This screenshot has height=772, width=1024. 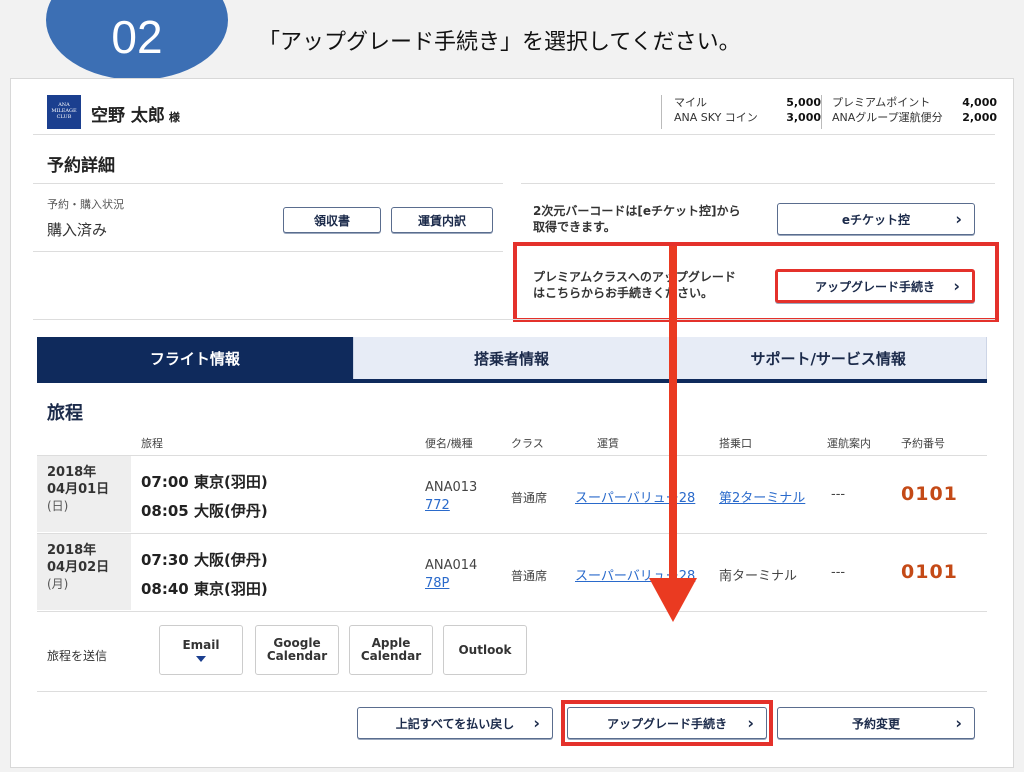 What do you see at coordinates (451, 565) in the screenshot?
I see `flight-code: ANA014` at bounding box center [451, 565].